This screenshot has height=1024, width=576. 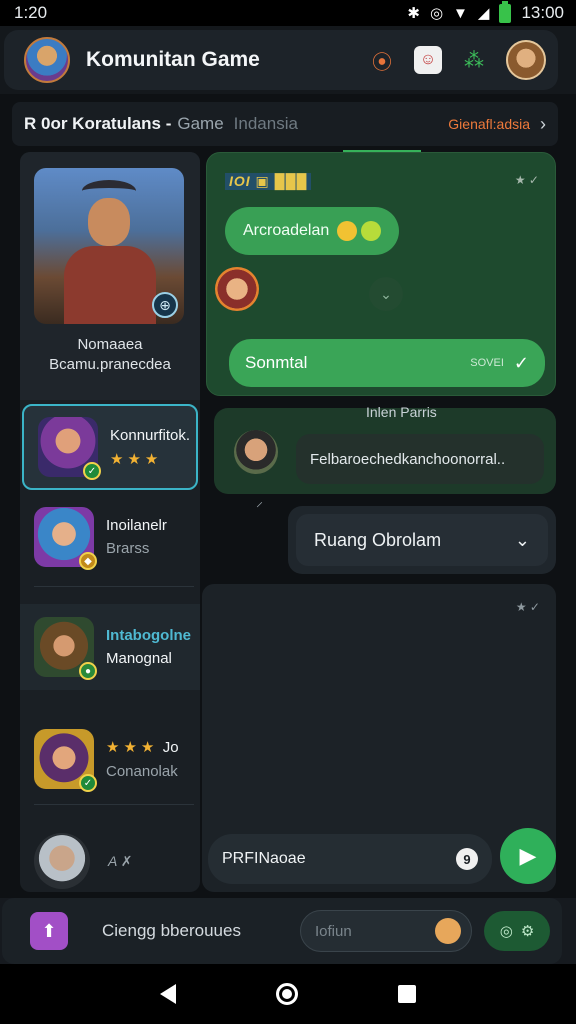 What do you see at coordinates (268, 181) in the screenshot?
I see `chat-header: IOI ▣ ███` at bounding box center [268, 181].